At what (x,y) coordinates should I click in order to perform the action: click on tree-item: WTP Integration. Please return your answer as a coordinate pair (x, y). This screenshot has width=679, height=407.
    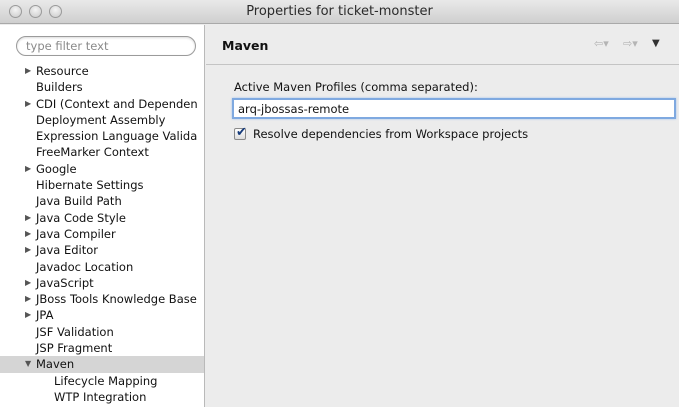
    Looking at the image, I should click on (102, 397).